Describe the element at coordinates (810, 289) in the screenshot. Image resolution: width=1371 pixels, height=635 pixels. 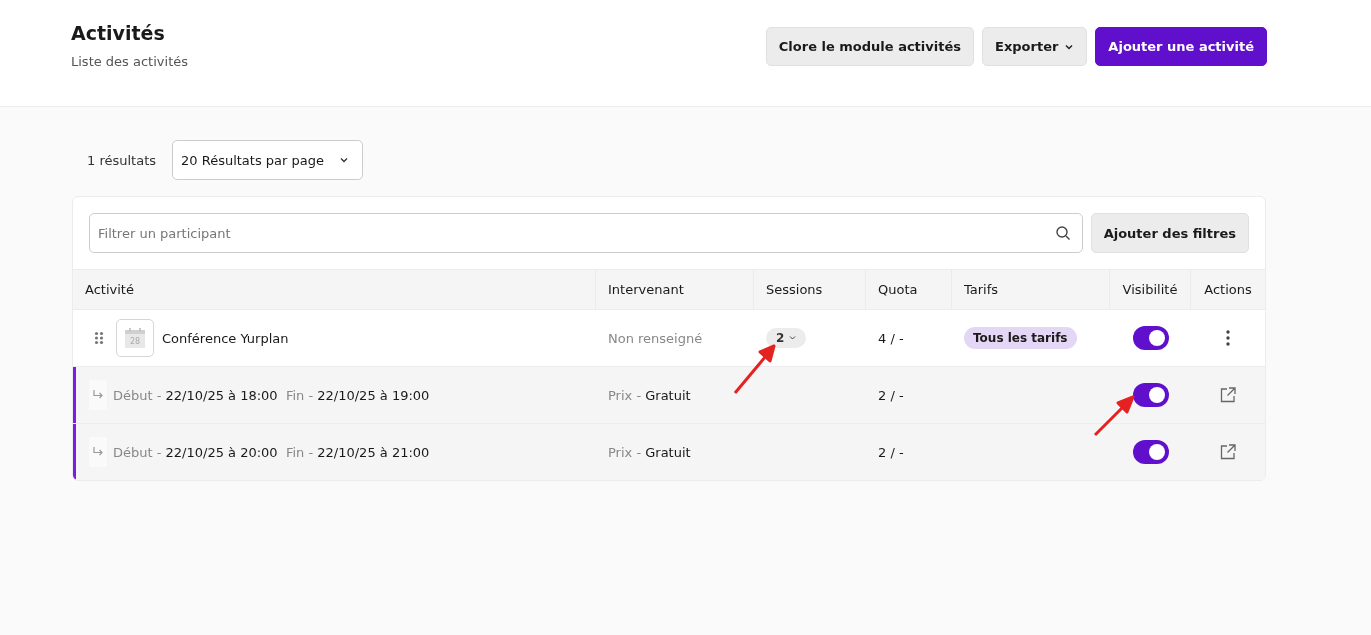
I see `column-header: Sessions` at that location.